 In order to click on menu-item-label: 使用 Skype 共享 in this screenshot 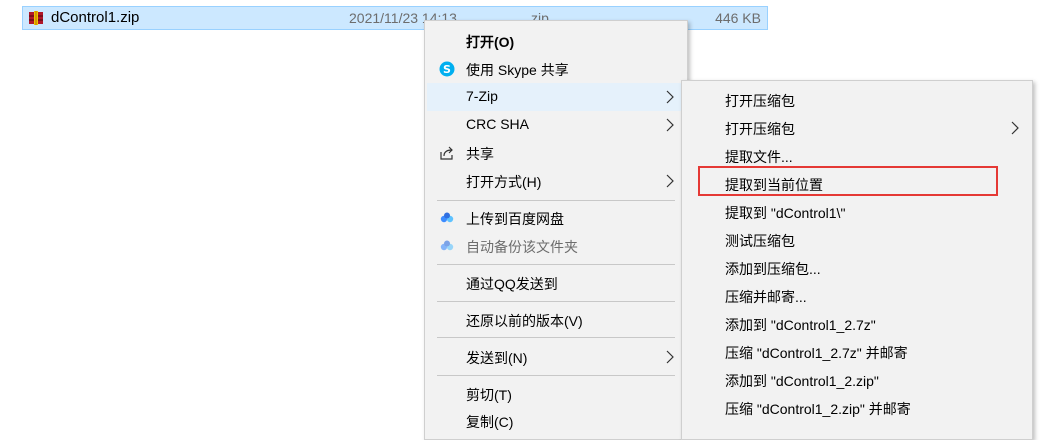, I will do `click(517, 70)`.